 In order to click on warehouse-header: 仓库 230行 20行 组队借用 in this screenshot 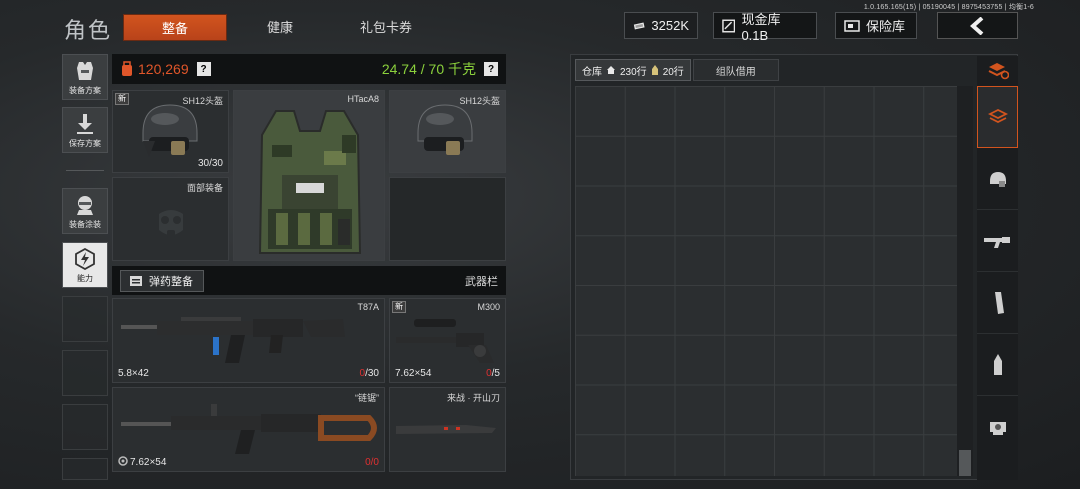, I will do `click(775, 70)`.